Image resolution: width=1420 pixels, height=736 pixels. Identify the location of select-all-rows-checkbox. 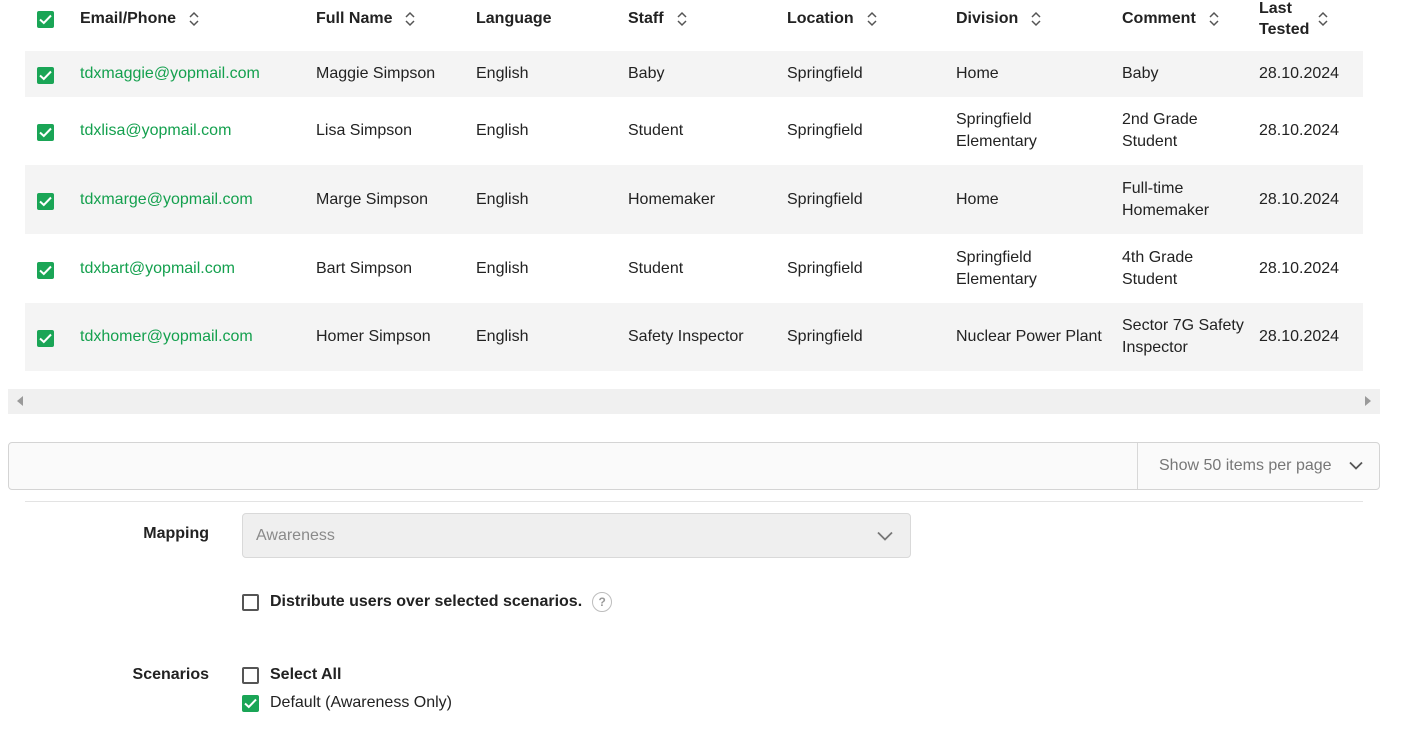
(45, 19).